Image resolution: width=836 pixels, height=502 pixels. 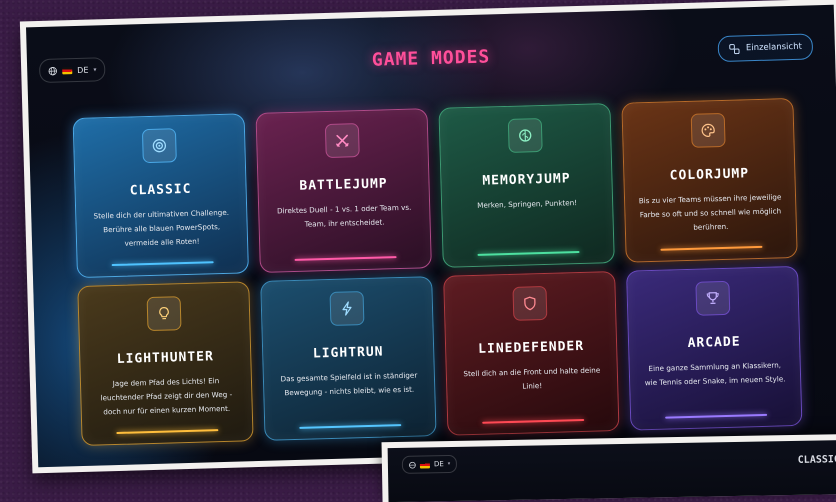 I want to click on palette-icon, so click(x=708, y=130).